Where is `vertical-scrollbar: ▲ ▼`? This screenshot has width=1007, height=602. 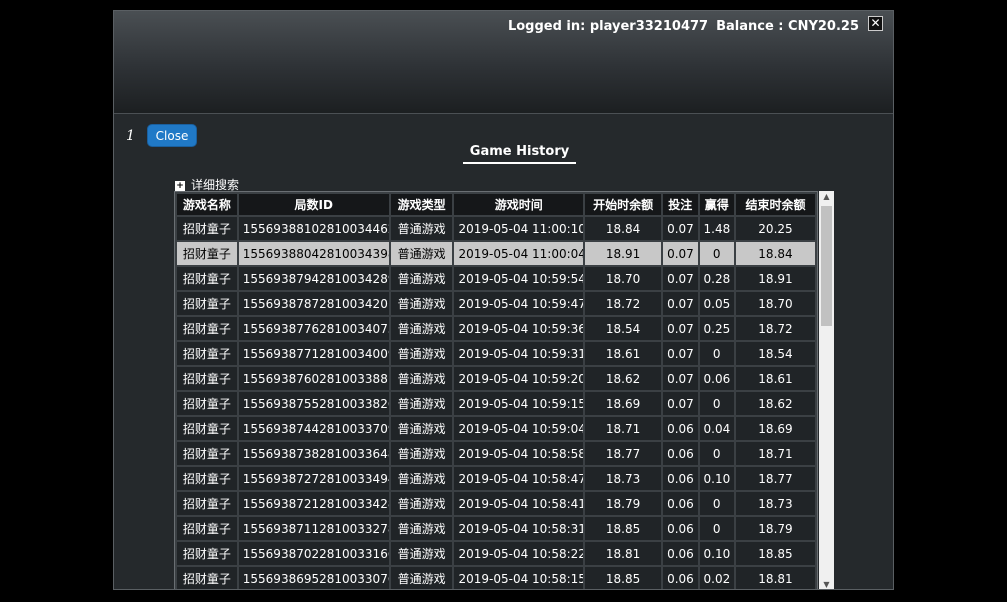
vertical-scrollbar: ▲ ▼ is located at coordinates (826, 390).